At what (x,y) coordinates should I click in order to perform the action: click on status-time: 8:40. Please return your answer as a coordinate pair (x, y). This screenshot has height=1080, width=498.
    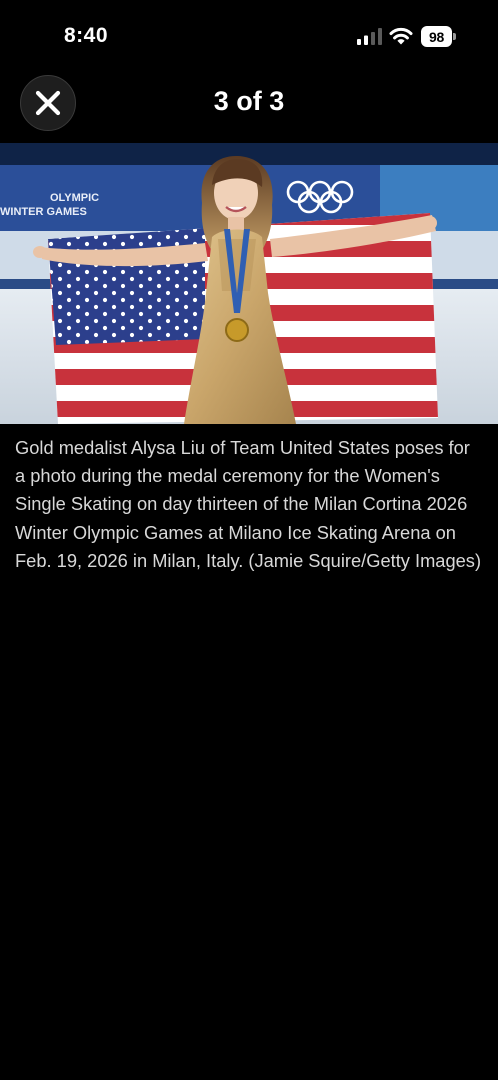
    Looking at the image, I should click on (86, 35).